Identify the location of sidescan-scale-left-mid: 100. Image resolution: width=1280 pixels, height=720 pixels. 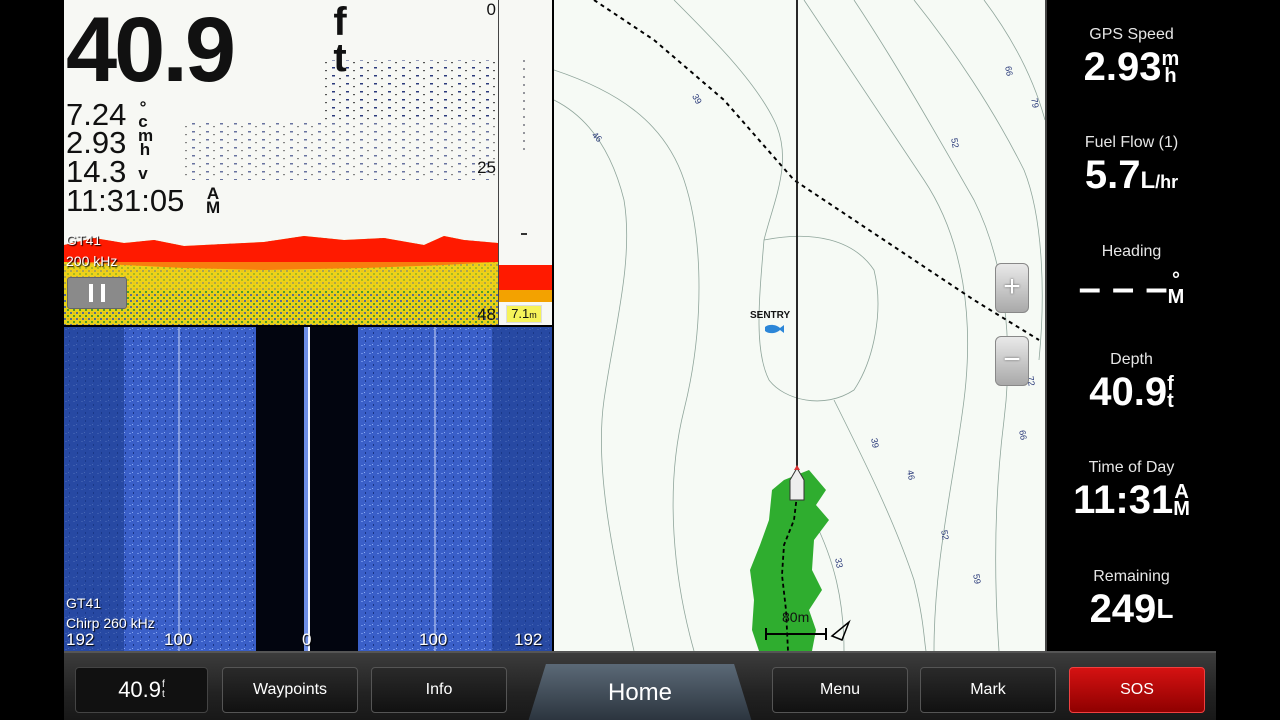
(178, 639).